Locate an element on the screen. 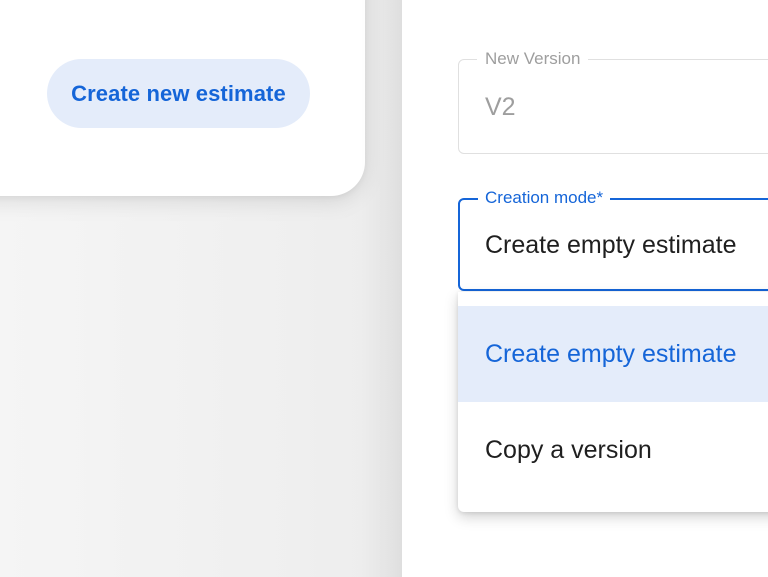 The image size is (768, 577). create-new-estimate-button: Create new estimate is located at coordinates (178, 93).